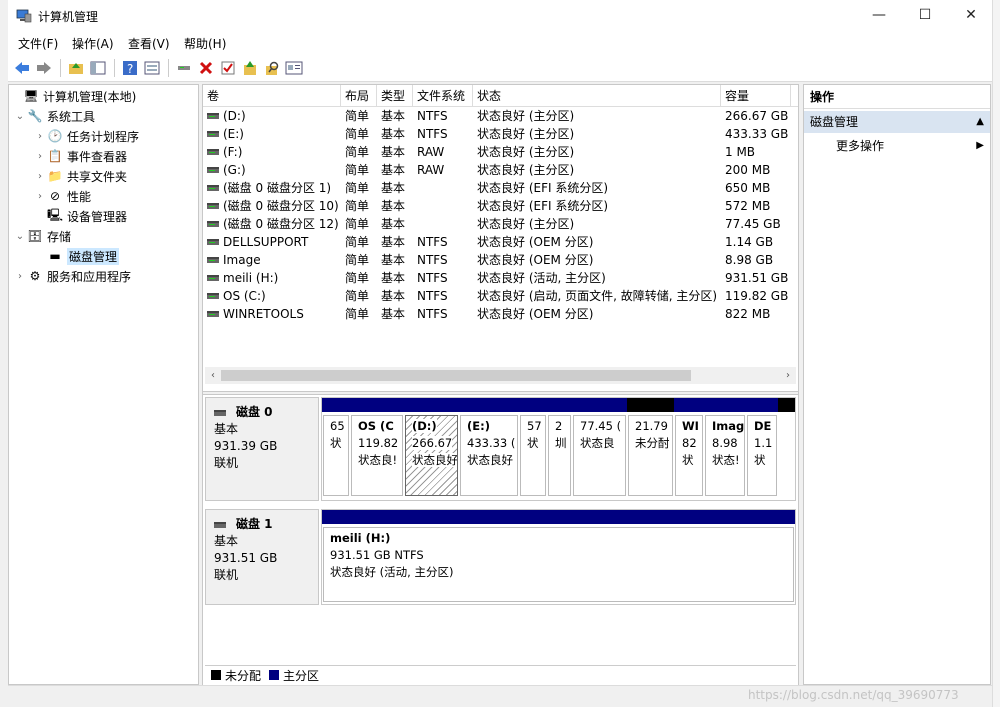 Image resolution: width=1000 pixels, height=715 pixels. What do you see at coordinates (149, 43) in the screenshot?
I see `menu-view: 查看(V)` at bounding box center [149, 43].